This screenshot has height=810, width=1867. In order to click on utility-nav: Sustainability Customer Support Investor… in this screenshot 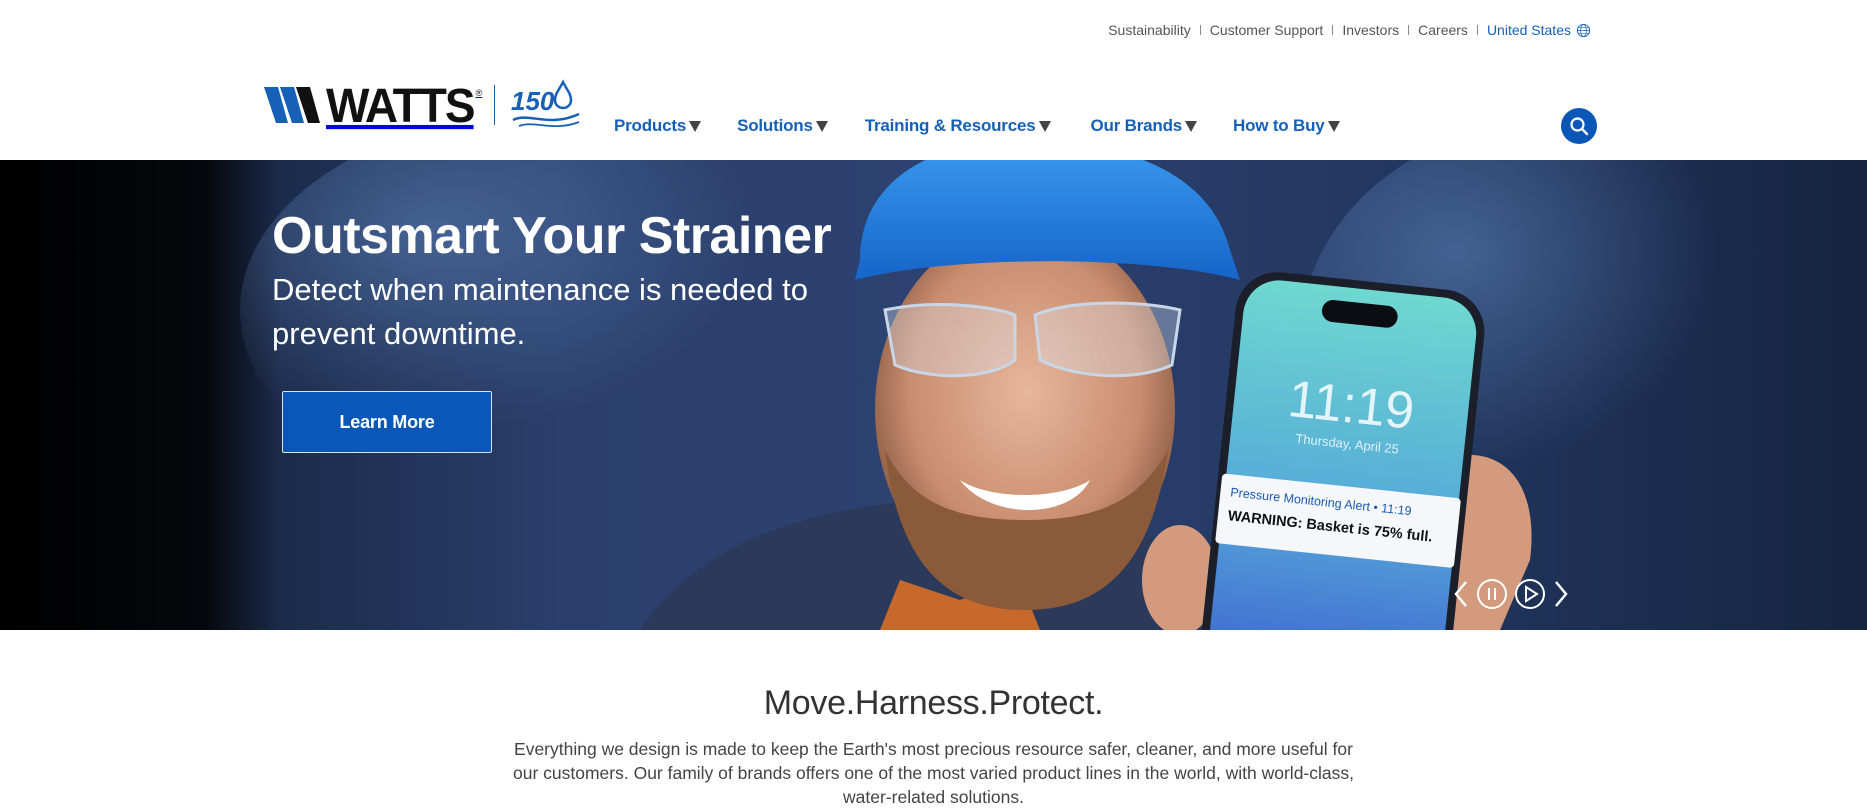, I will do `click(1349, 30)`.